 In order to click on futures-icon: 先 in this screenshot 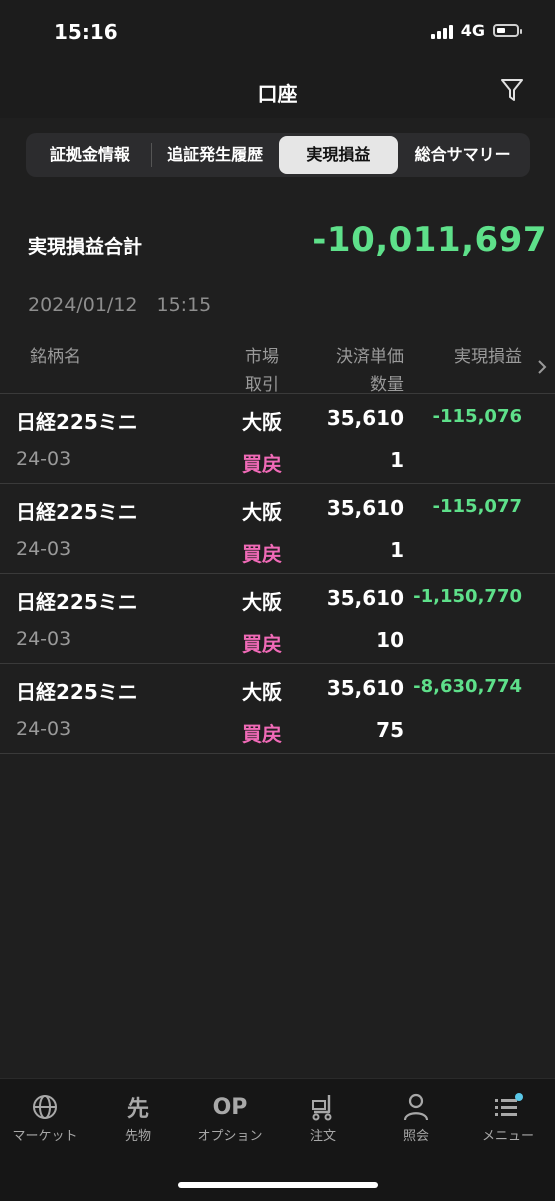, I will do `click(137, 1109)`.